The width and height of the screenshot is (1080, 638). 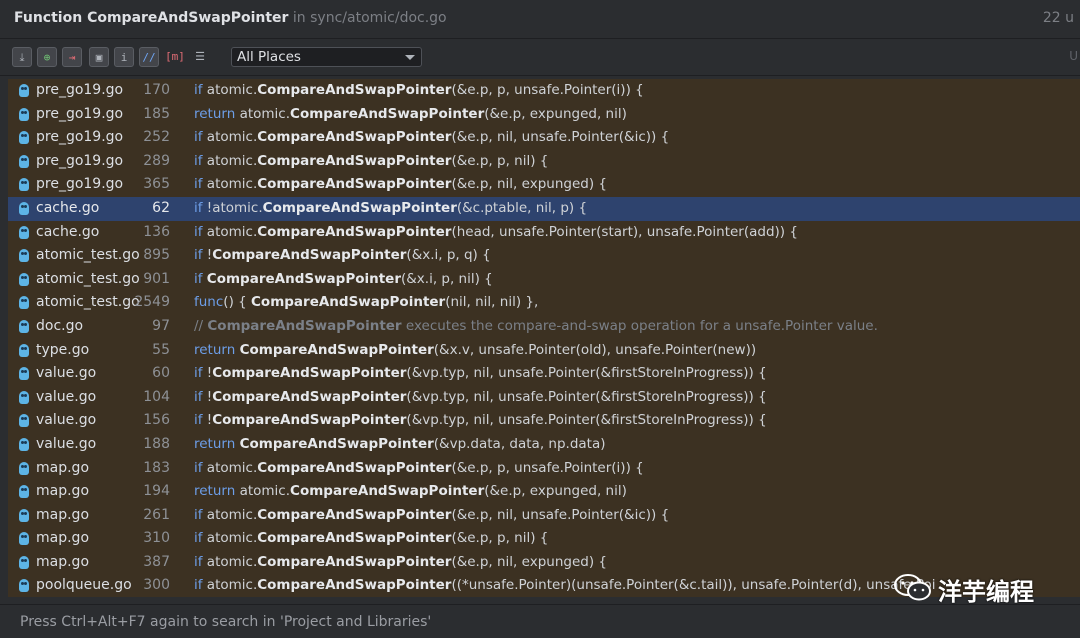 What do you see at coordinates (22, 57) in the screenshot?
I see `pin-icon: ⤓` at bounding box center [22, 57].